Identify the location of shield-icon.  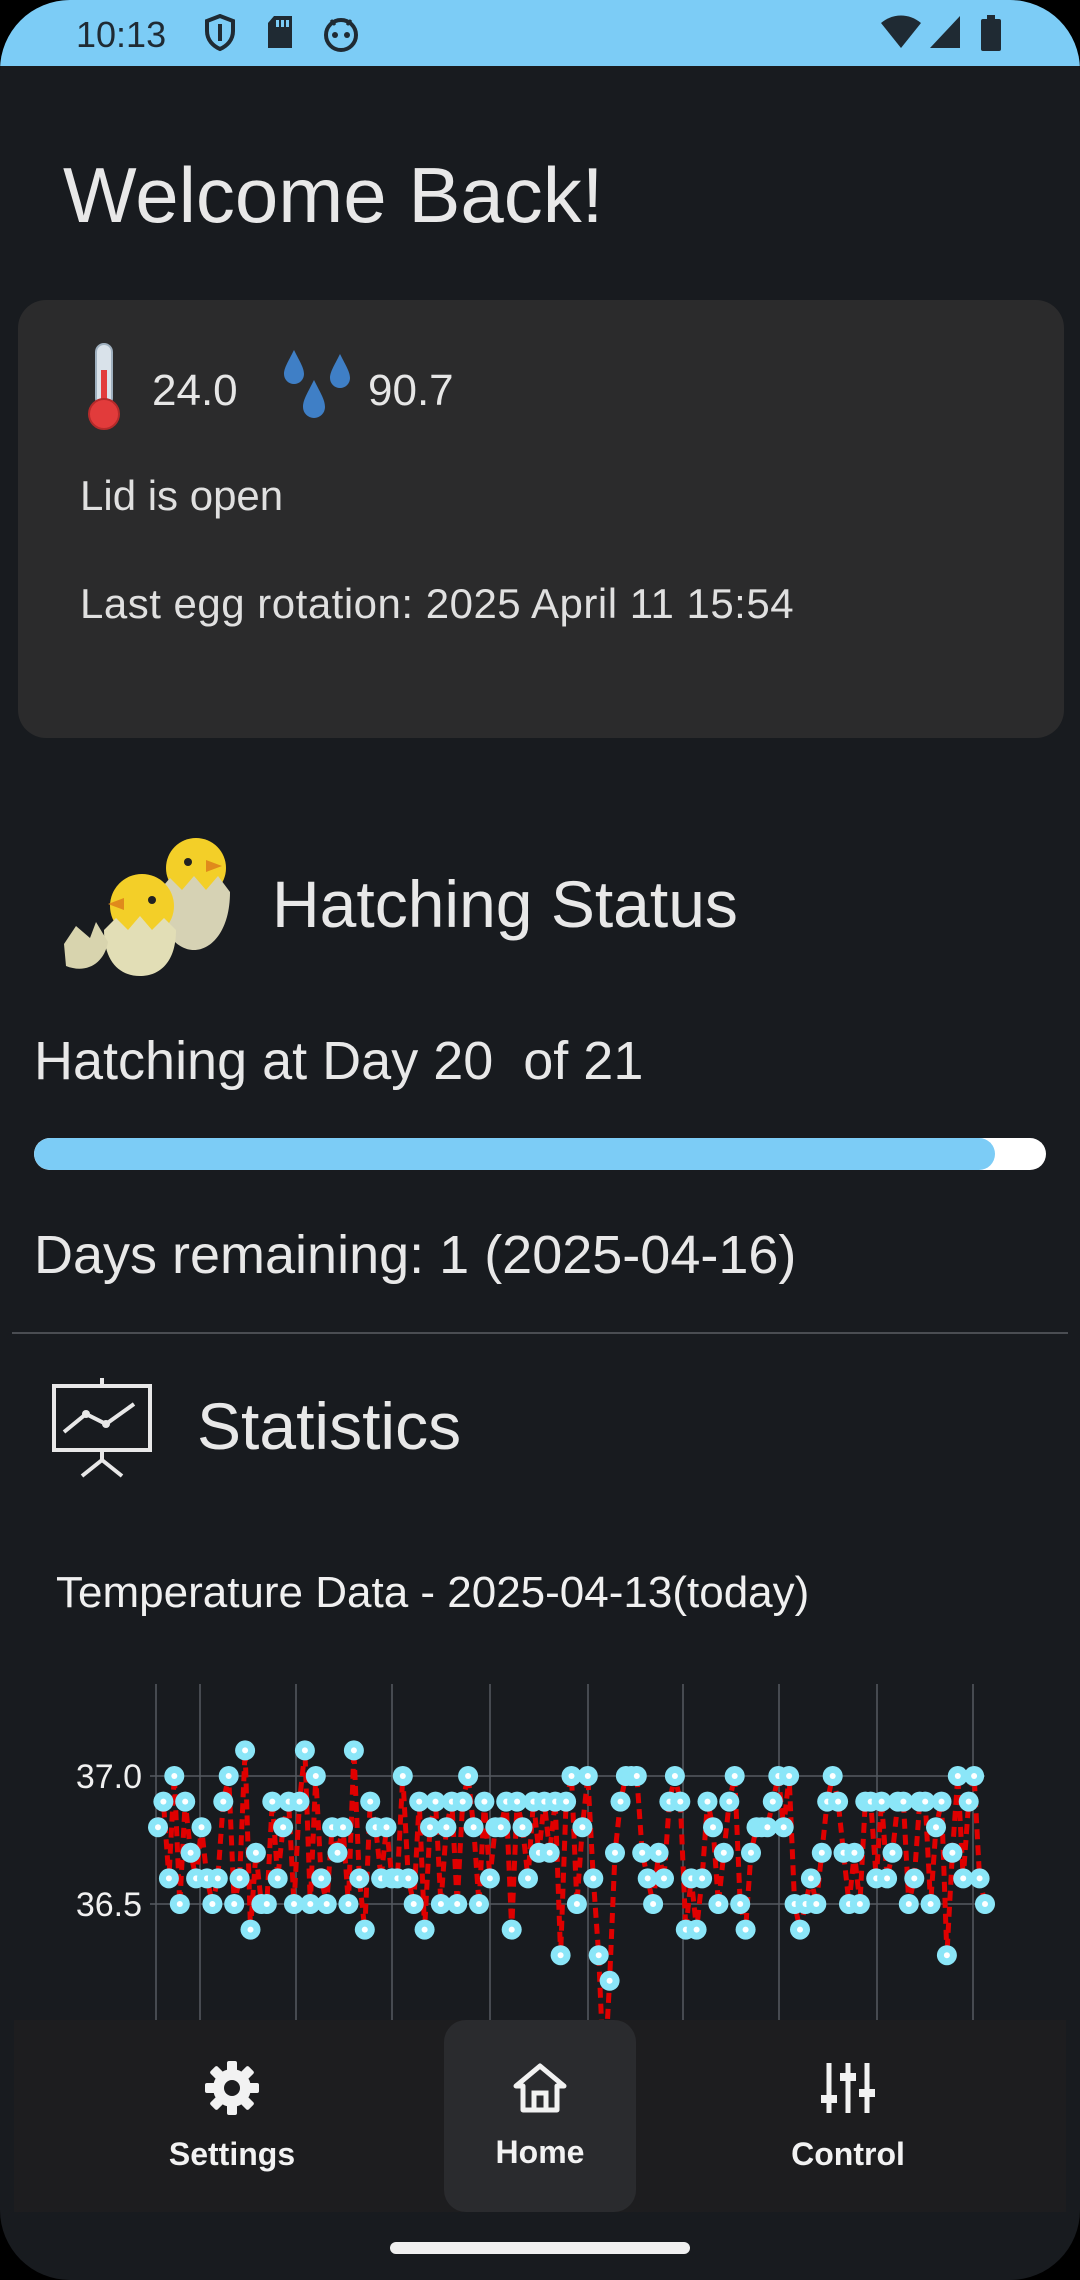
(220, 35).